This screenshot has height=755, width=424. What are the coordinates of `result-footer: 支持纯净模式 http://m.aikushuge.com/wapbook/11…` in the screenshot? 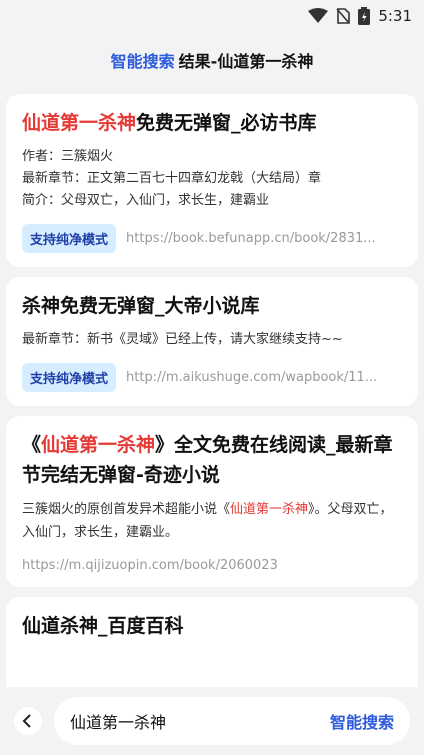 It's located at (212, 377).